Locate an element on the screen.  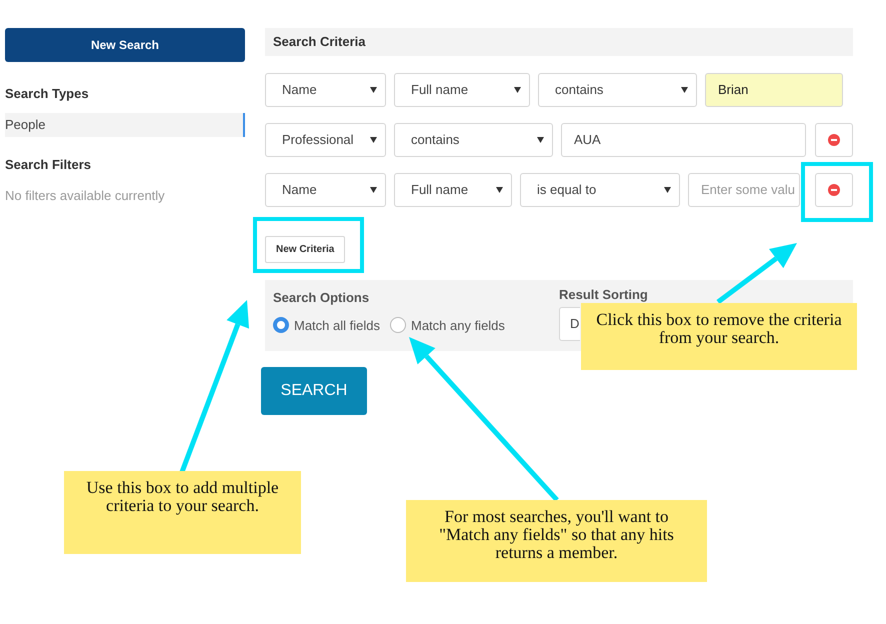
highlight-frame is located at coordinates (837, 192).